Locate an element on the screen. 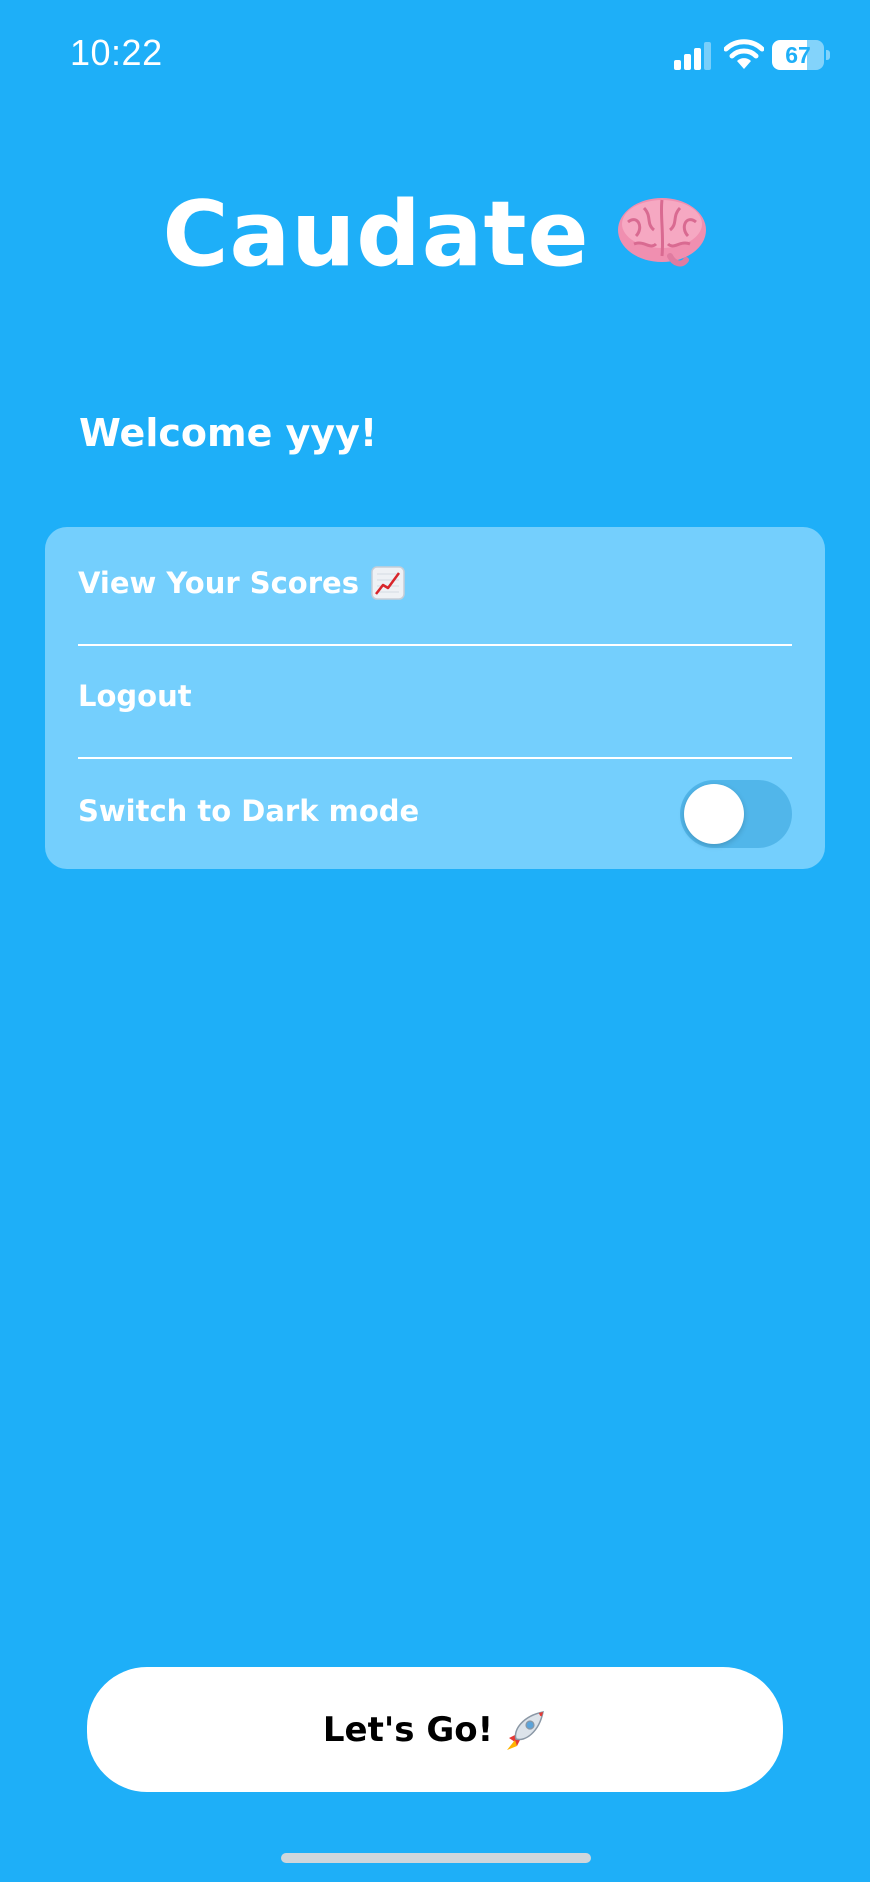  battery-nub is located at coordinates (828, 55).